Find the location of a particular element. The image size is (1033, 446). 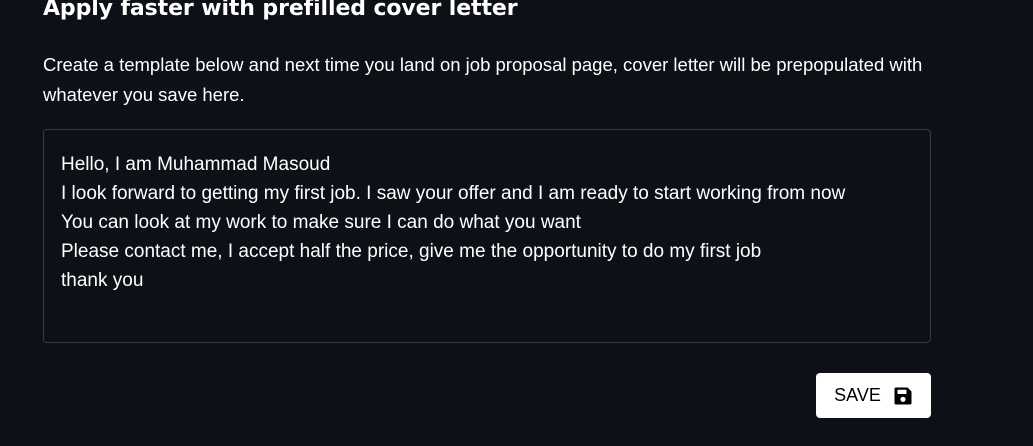

save-button: SAVE is located at coordinates (873, 395).